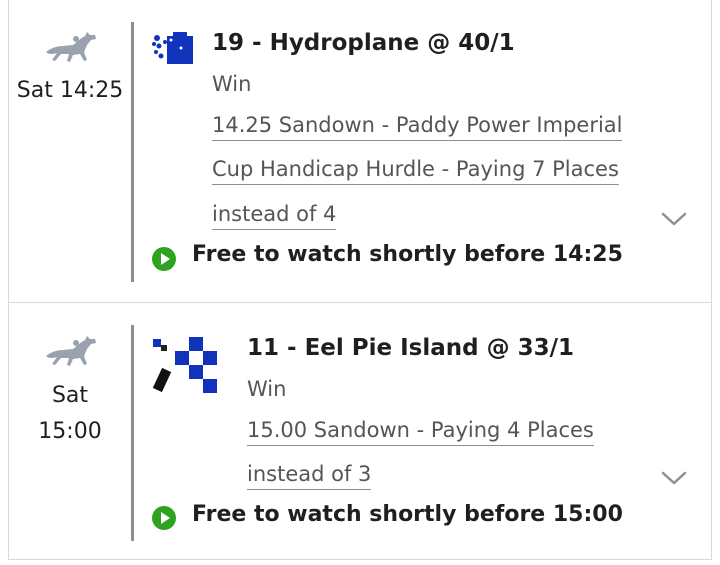  I want to click on selection-title: 19 - Hydroplane @ 40/1, so click(363, 43).